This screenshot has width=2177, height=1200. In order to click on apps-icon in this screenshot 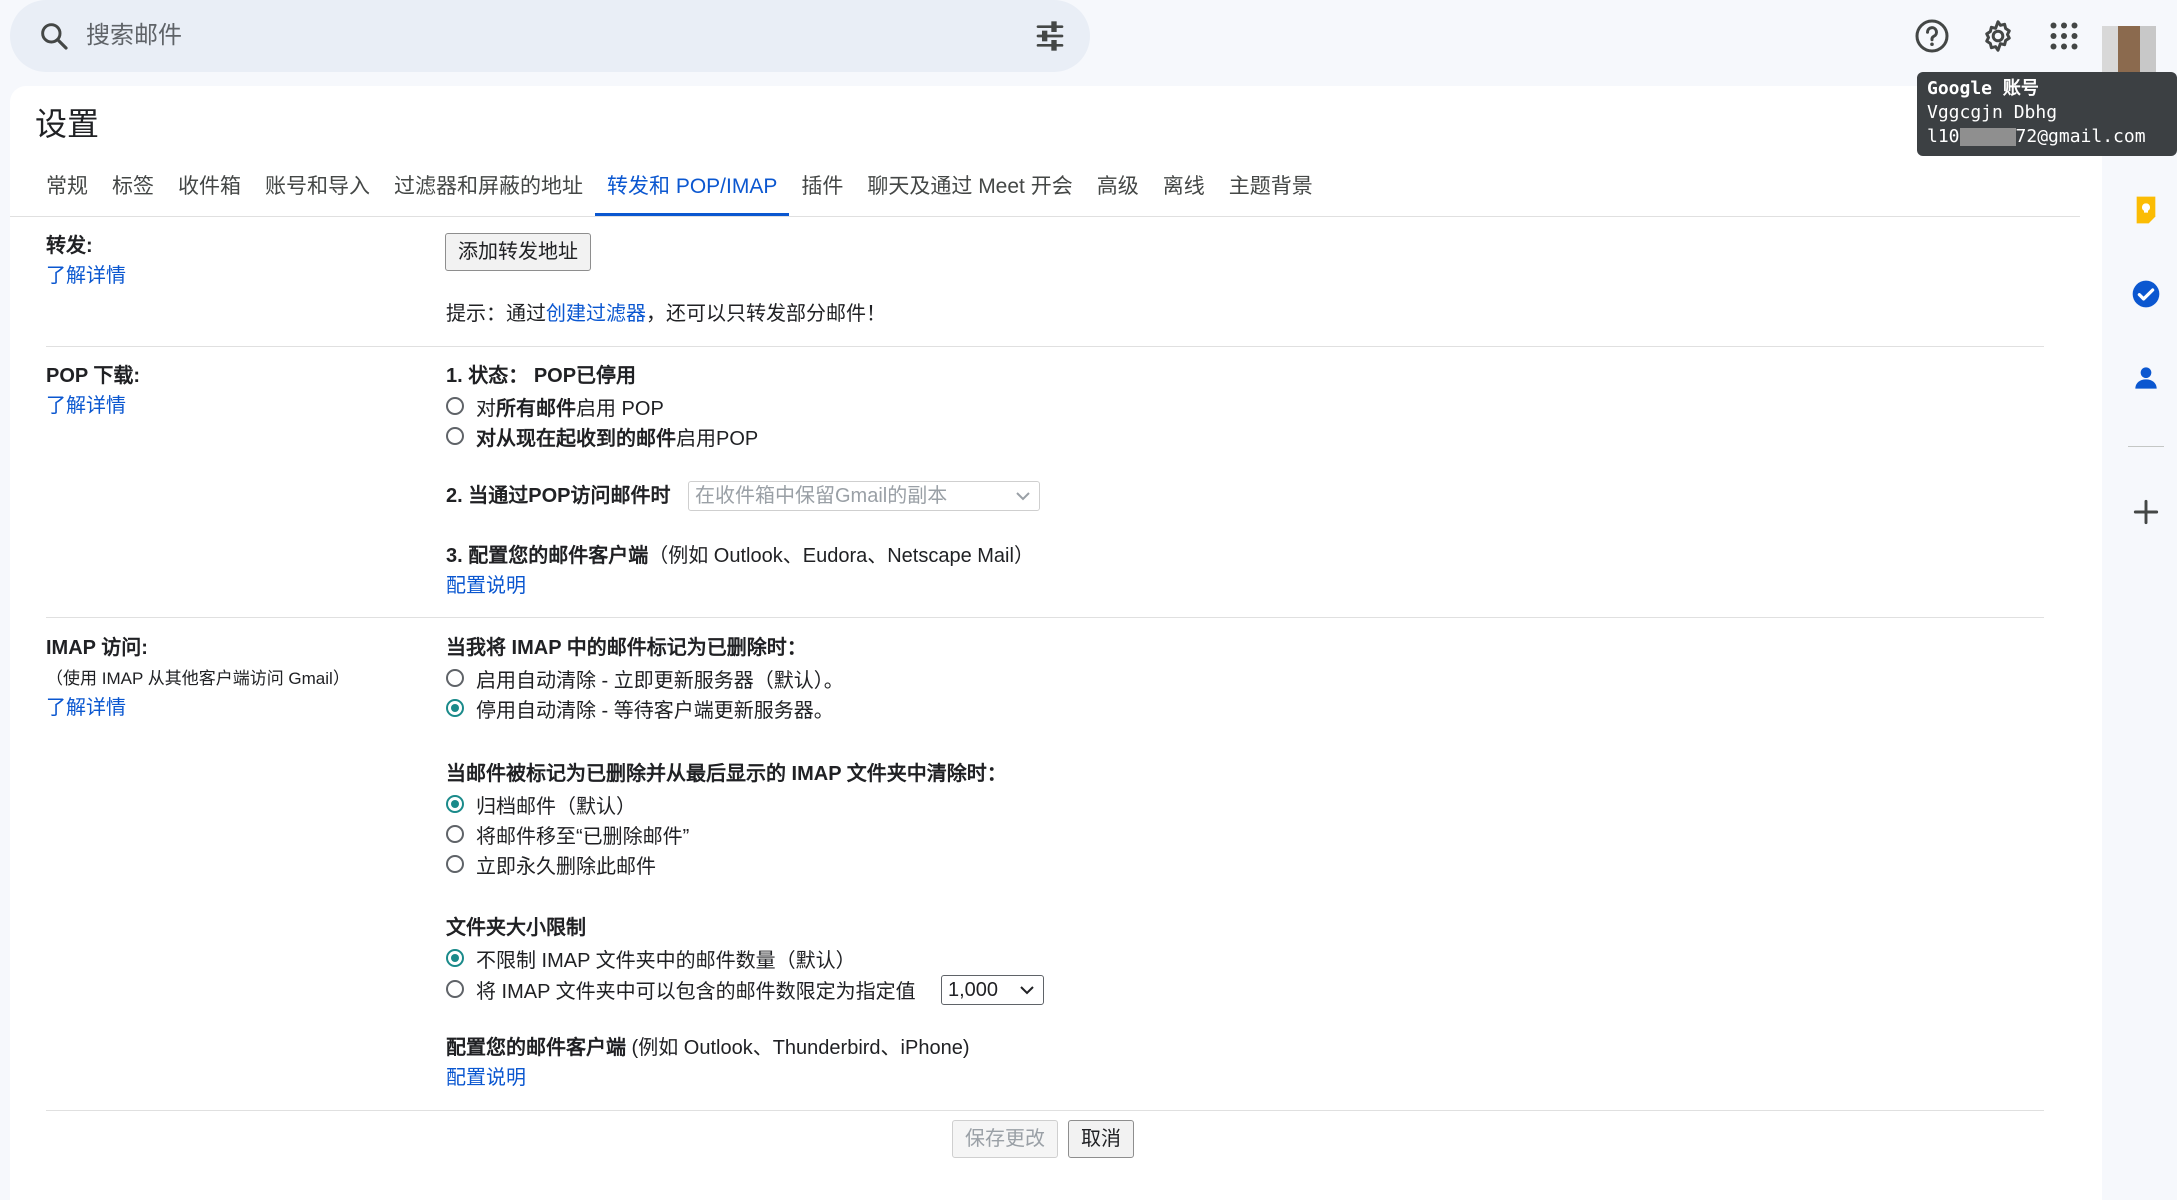, I will do `click(2064, 36)`.